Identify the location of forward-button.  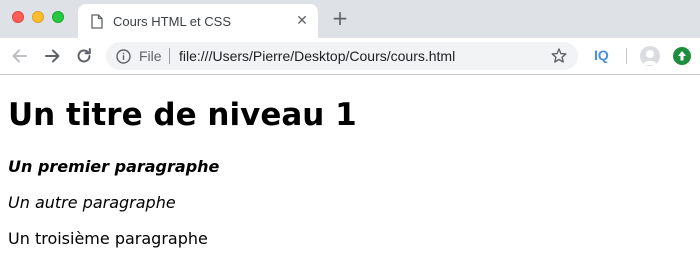
(52, 56).